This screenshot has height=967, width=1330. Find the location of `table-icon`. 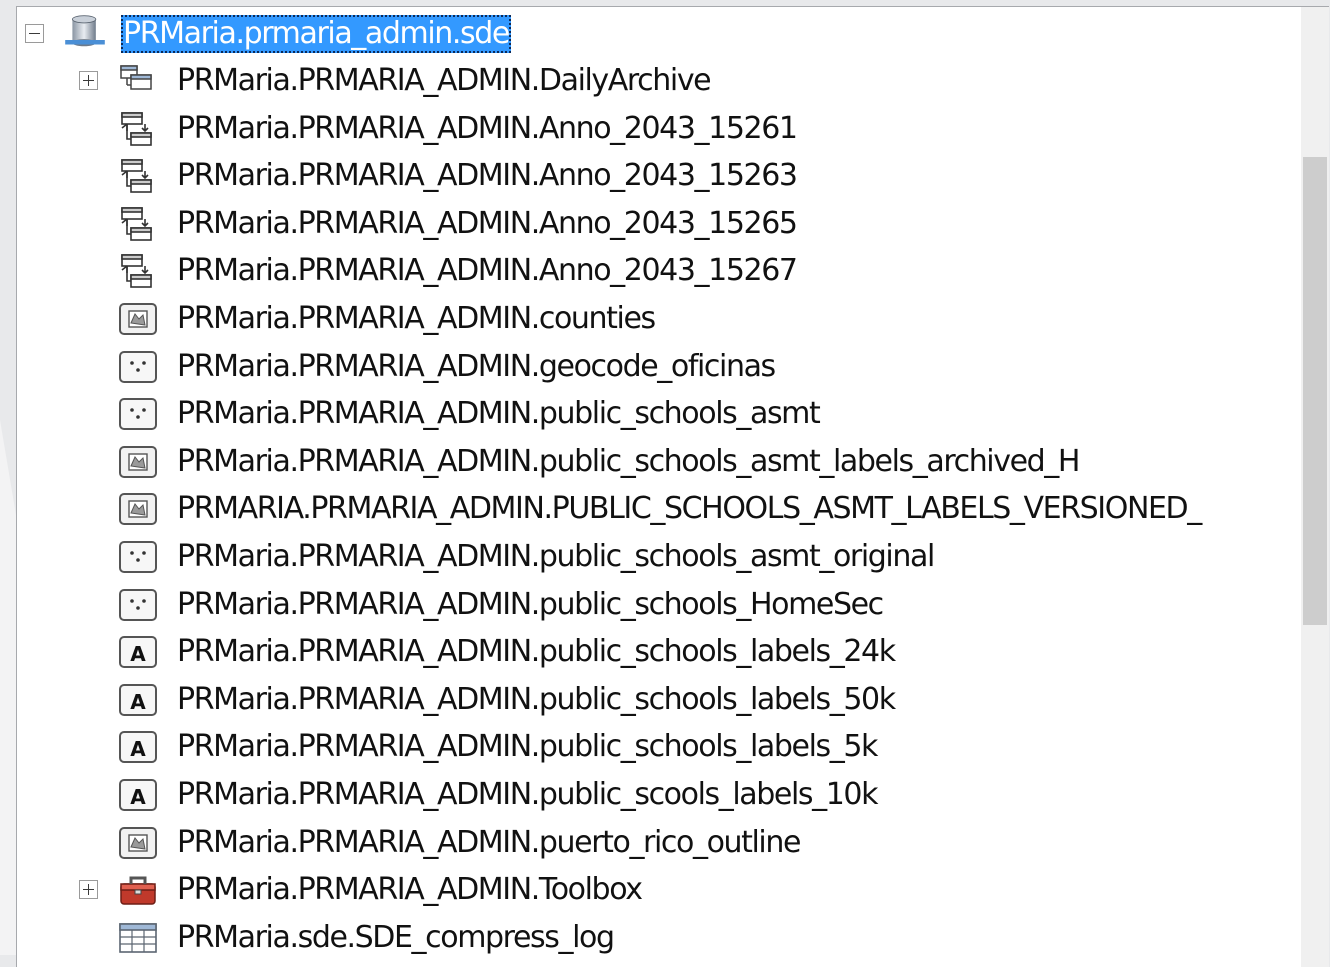

table-icon is located at coordinates (138, 937).